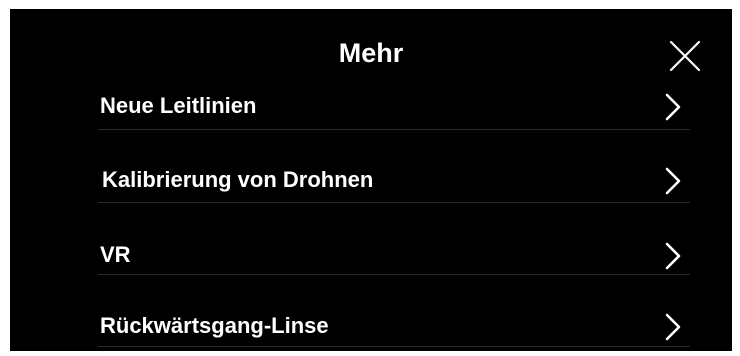  I want to click on menu-item-label: Neue Leitlinien, so click(178, 105).